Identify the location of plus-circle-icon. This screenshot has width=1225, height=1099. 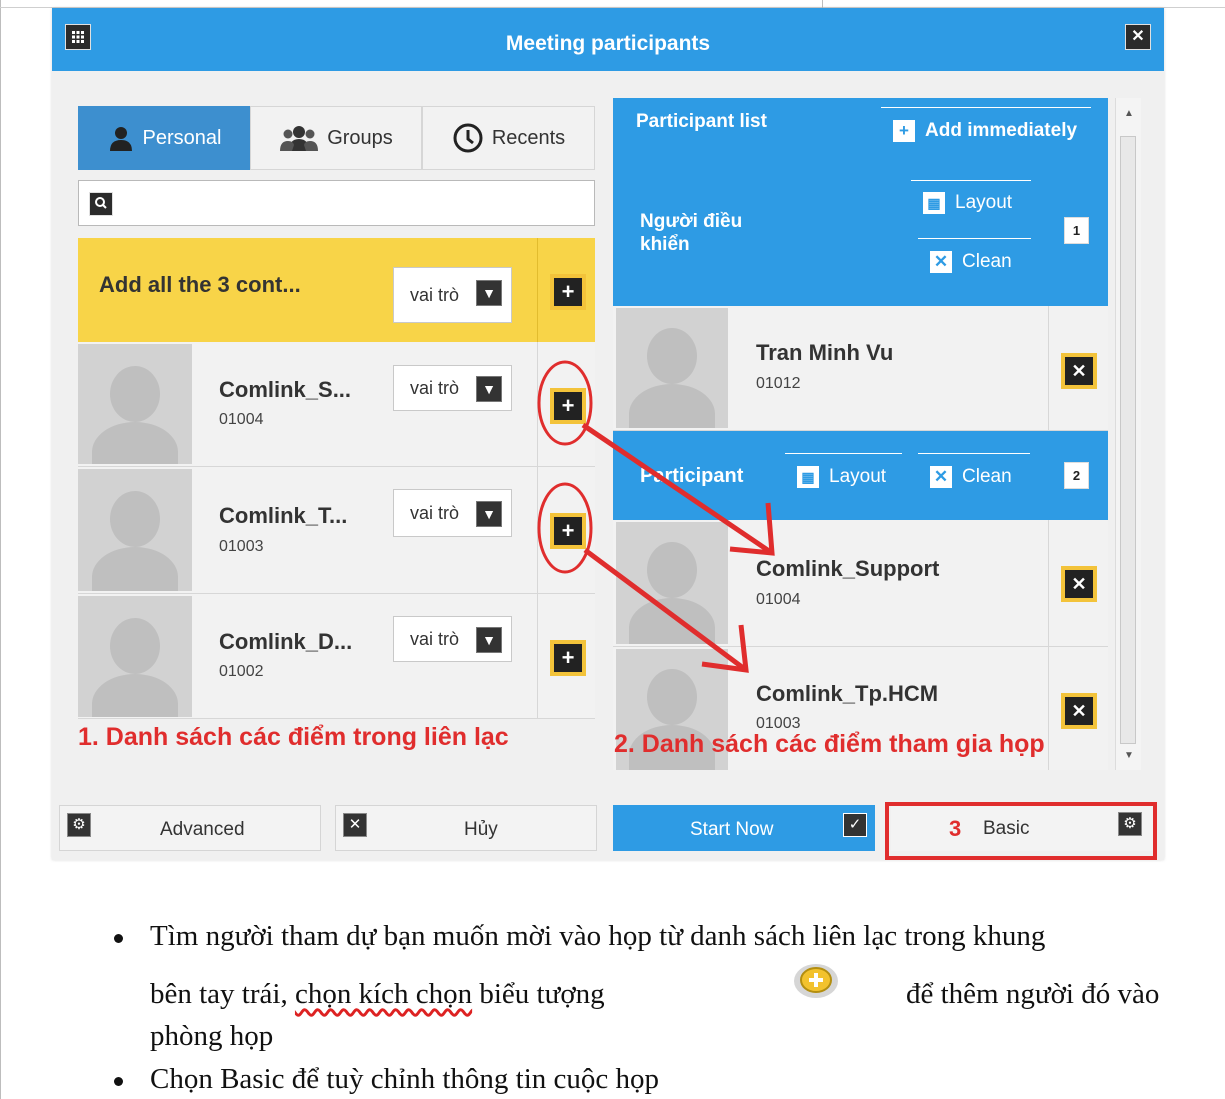
(816, 981).